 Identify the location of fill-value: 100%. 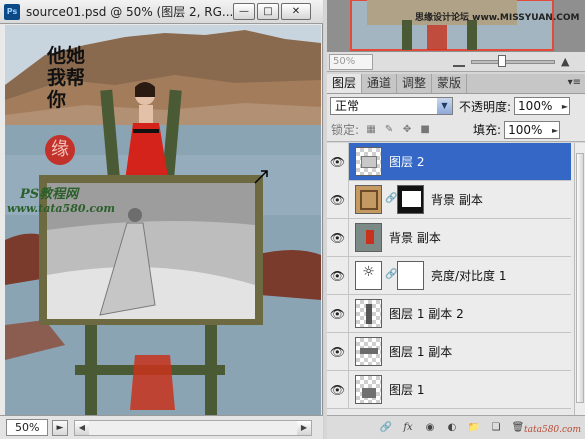
(525, 129).